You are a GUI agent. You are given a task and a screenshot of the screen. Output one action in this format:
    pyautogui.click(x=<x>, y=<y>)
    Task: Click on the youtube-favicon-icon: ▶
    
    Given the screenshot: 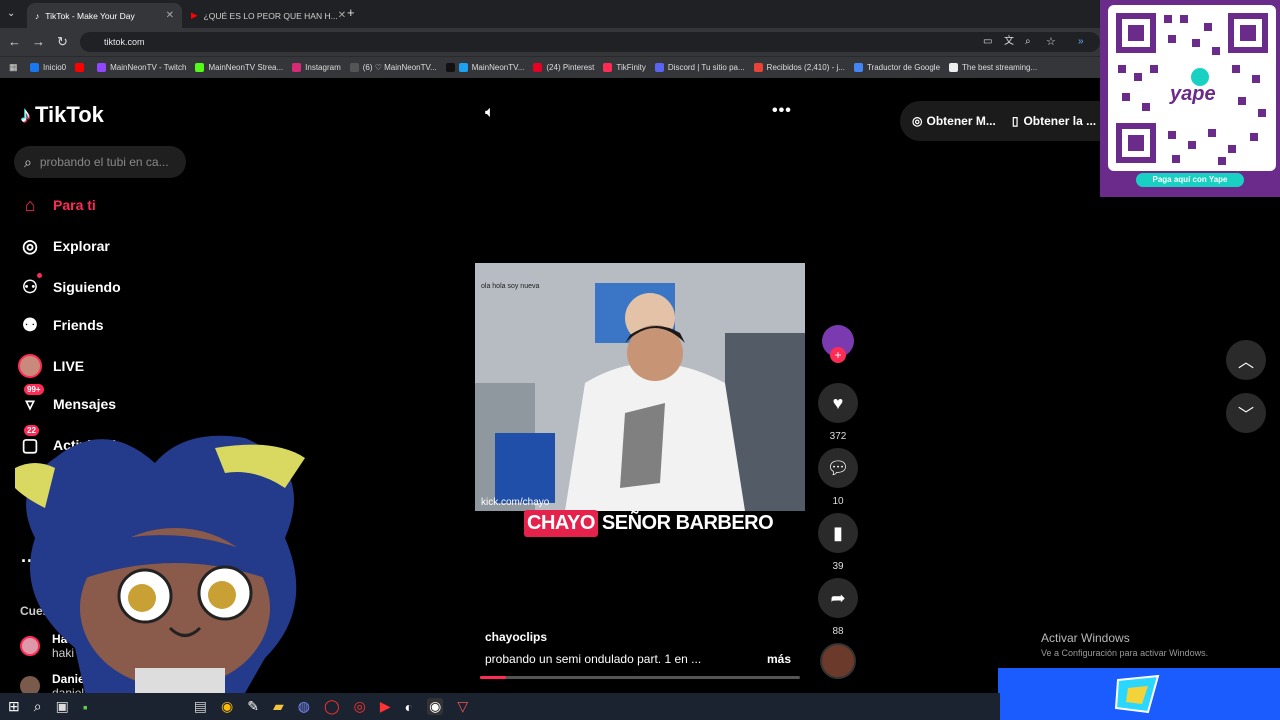 What is the action you would take?
    pyautogui.click(x=194, y=15)
    